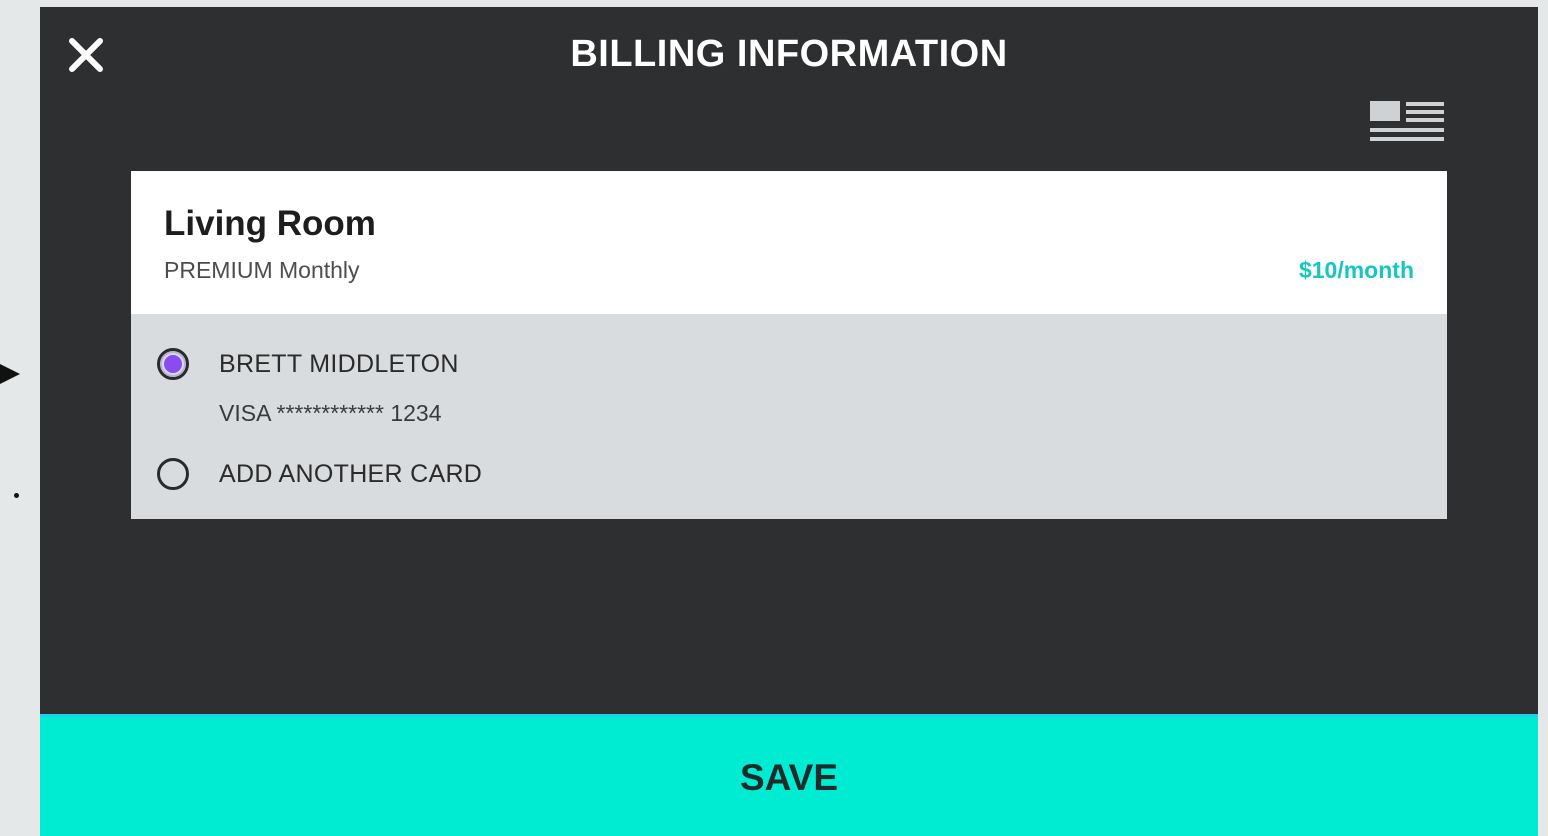 The height and width of the screenshot is (836, 1548). I want to click on plan-price: $10/month, so click(1356, 270).